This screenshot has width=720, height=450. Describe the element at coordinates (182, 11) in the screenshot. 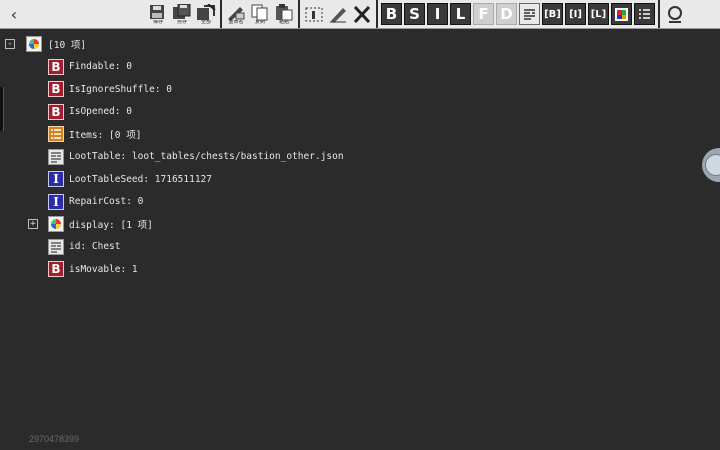

I see `save-as-icon` at that location.